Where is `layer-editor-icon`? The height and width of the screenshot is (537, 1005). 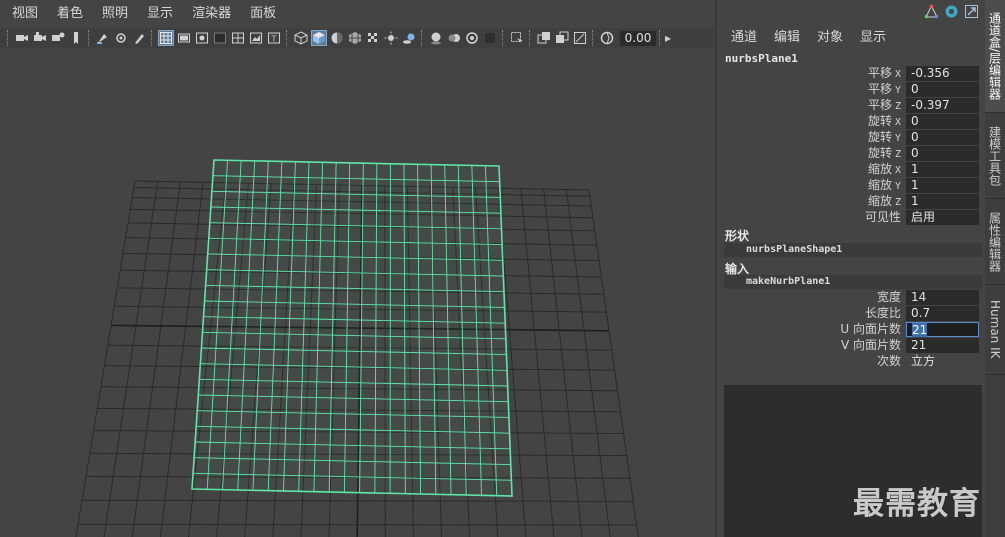 layer-editor-icon is located at coordinates (951, 11).